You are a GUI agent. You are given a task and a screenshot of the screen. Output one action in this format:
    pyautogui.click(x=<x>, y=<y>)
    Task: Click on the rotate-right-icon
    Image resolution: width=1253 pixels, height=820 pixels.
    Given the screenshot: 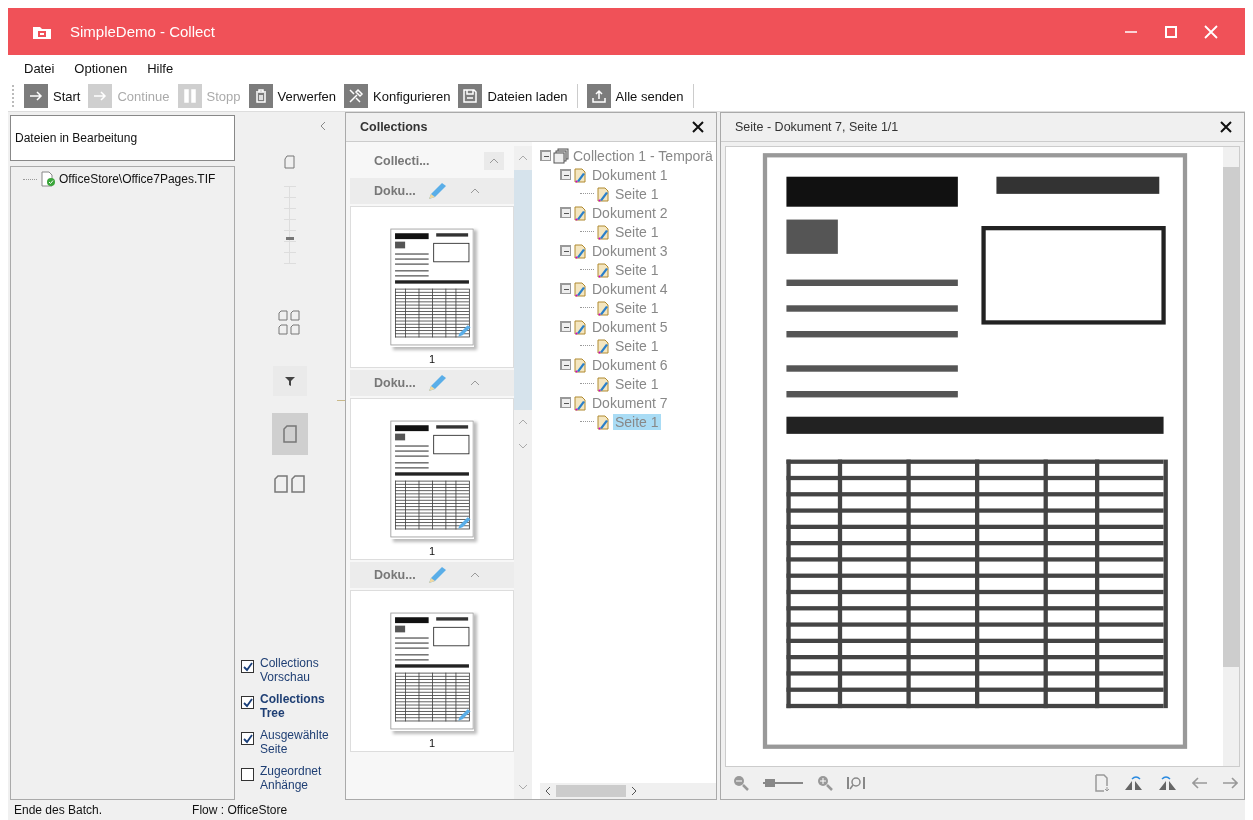 What is the action you would take?
    pyautogui.click(x=1168, y=783)
    